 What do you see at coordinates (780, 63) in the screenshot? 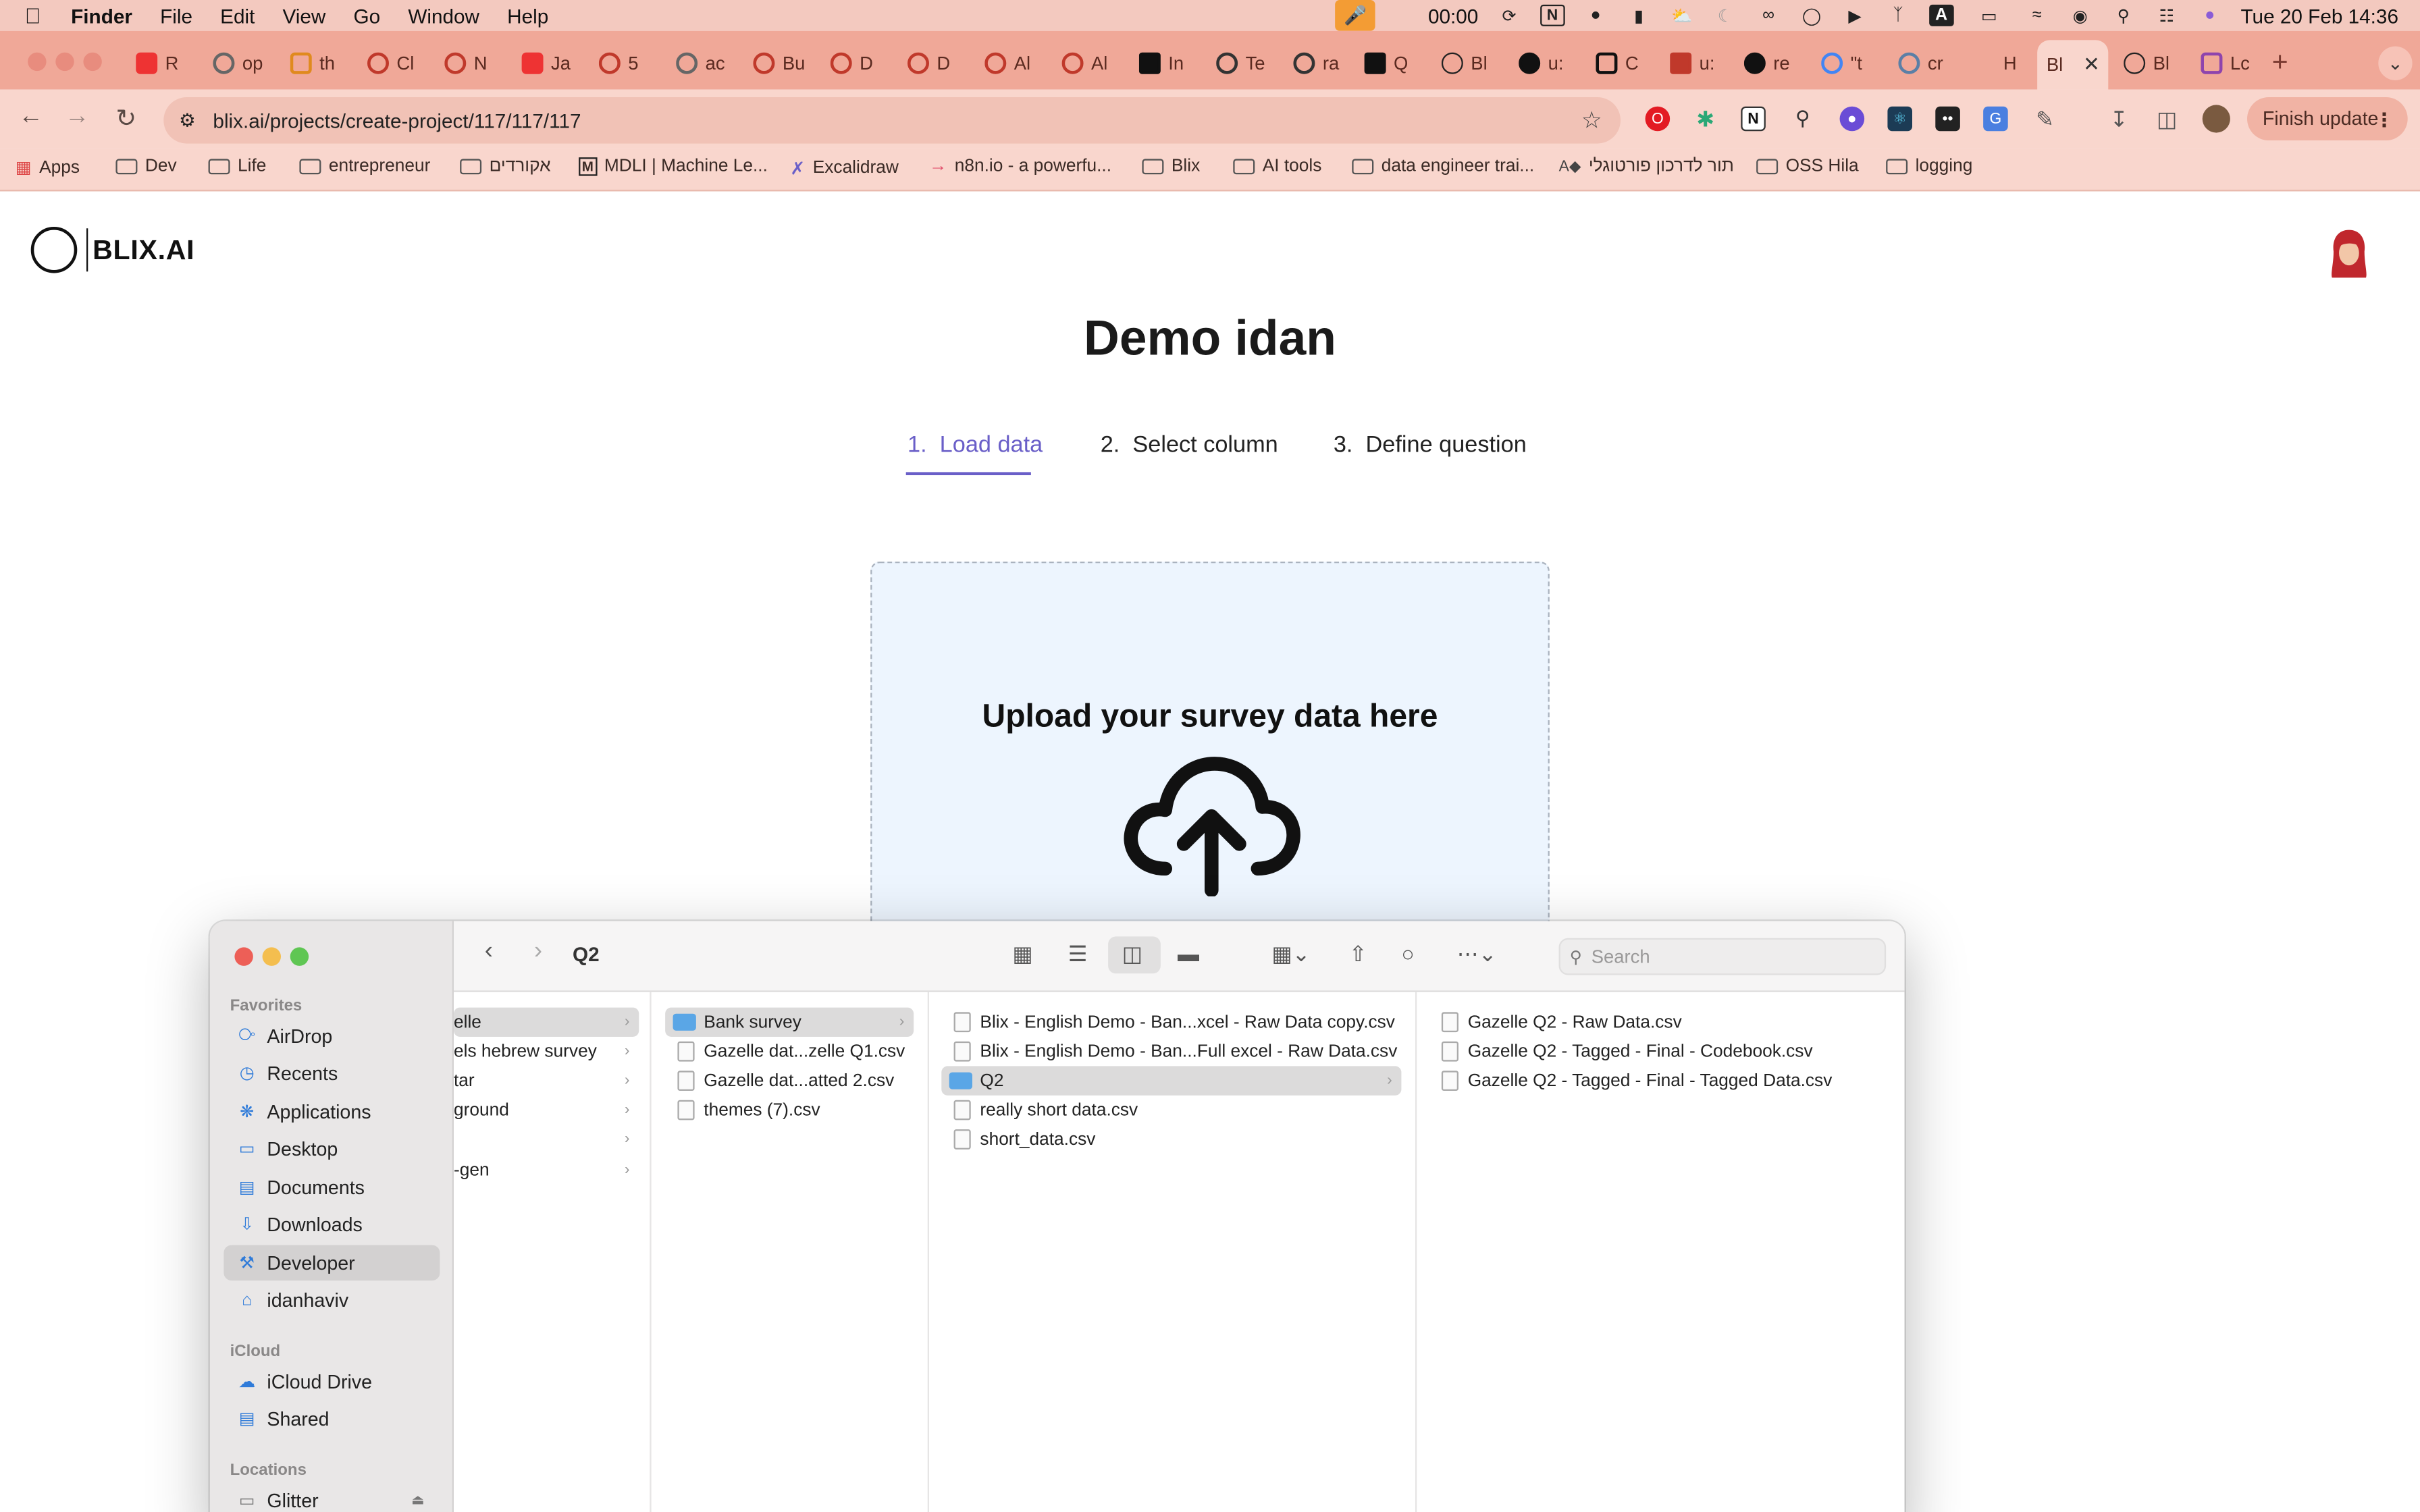
I see `browser-tab: Bu` at bounding box center [780, 63].